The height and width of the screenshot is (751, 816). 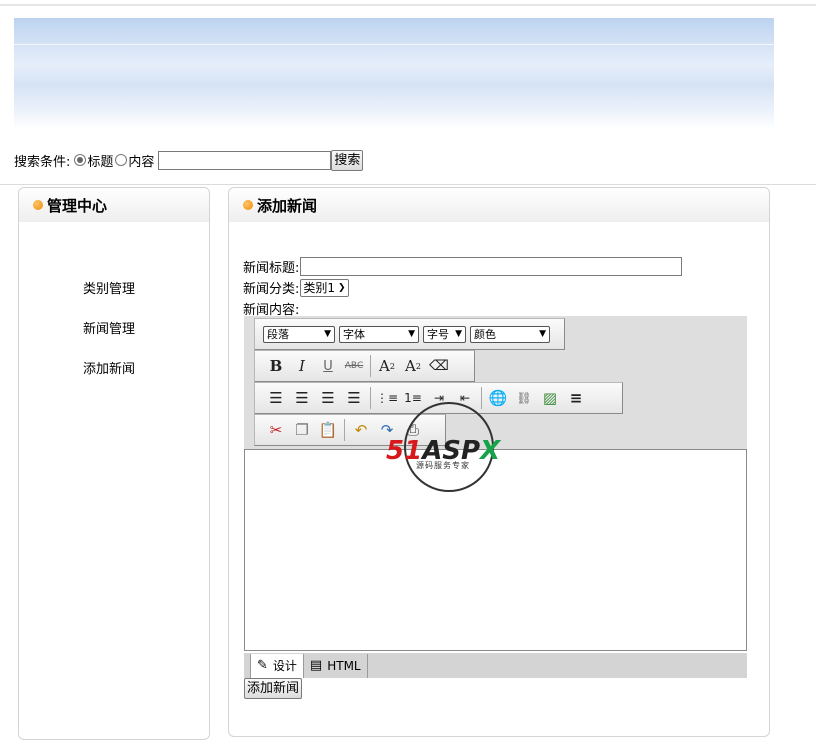 What do you see at coordinates (576, 398) in the screenshot?
I see `horizontal-rule-icon: ≡` at bounding box center [576, 398].